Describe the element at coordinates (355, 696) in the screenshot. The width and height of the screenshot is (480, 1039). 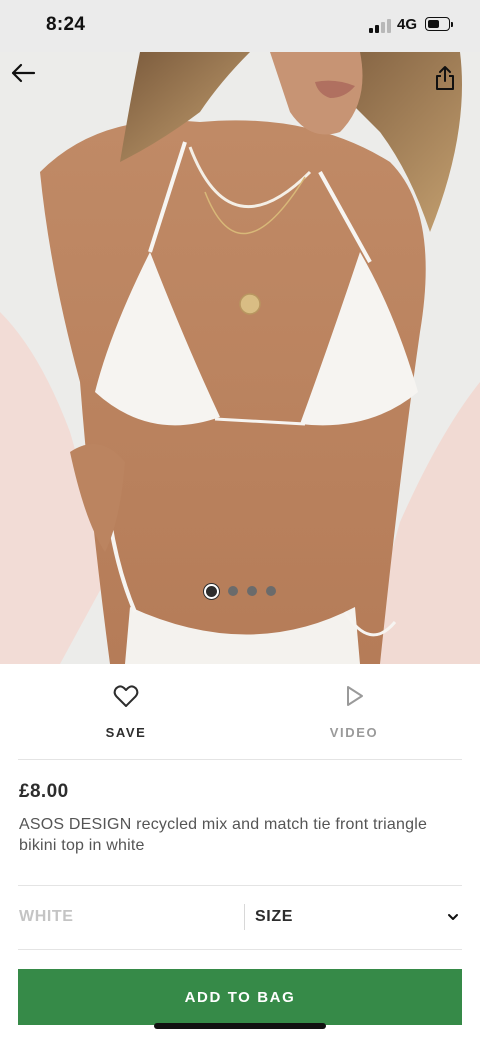
I see `play-icon` at that location.